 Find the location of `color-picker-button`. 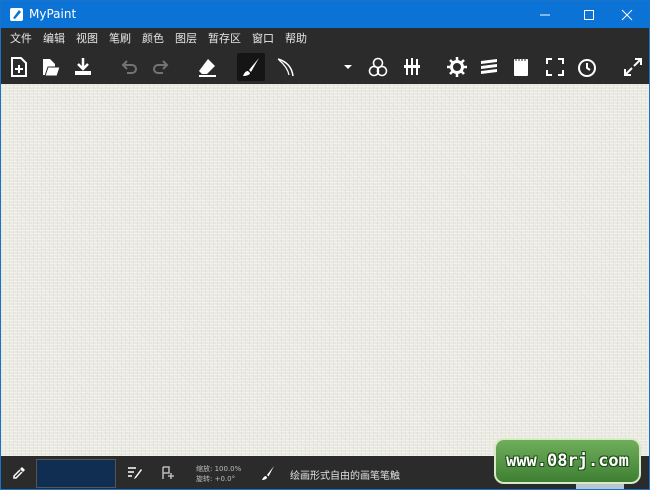

color-picker-button is located at coordinates (19, 473).